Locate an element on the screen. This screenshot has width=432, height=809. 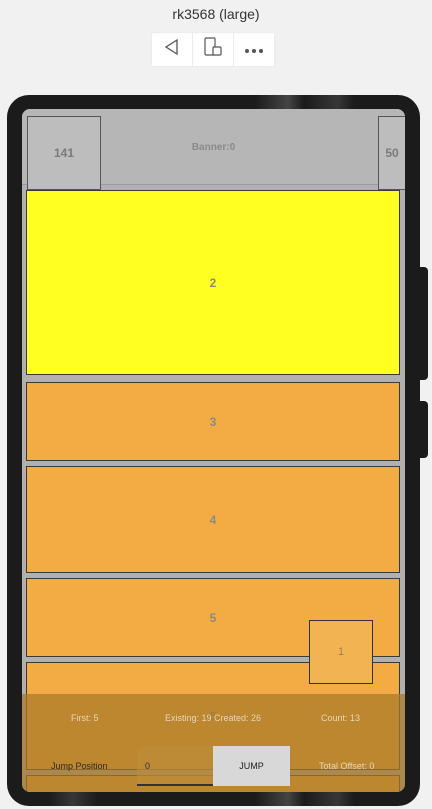
floating-item: 1 is located at coordinates (341, 652).